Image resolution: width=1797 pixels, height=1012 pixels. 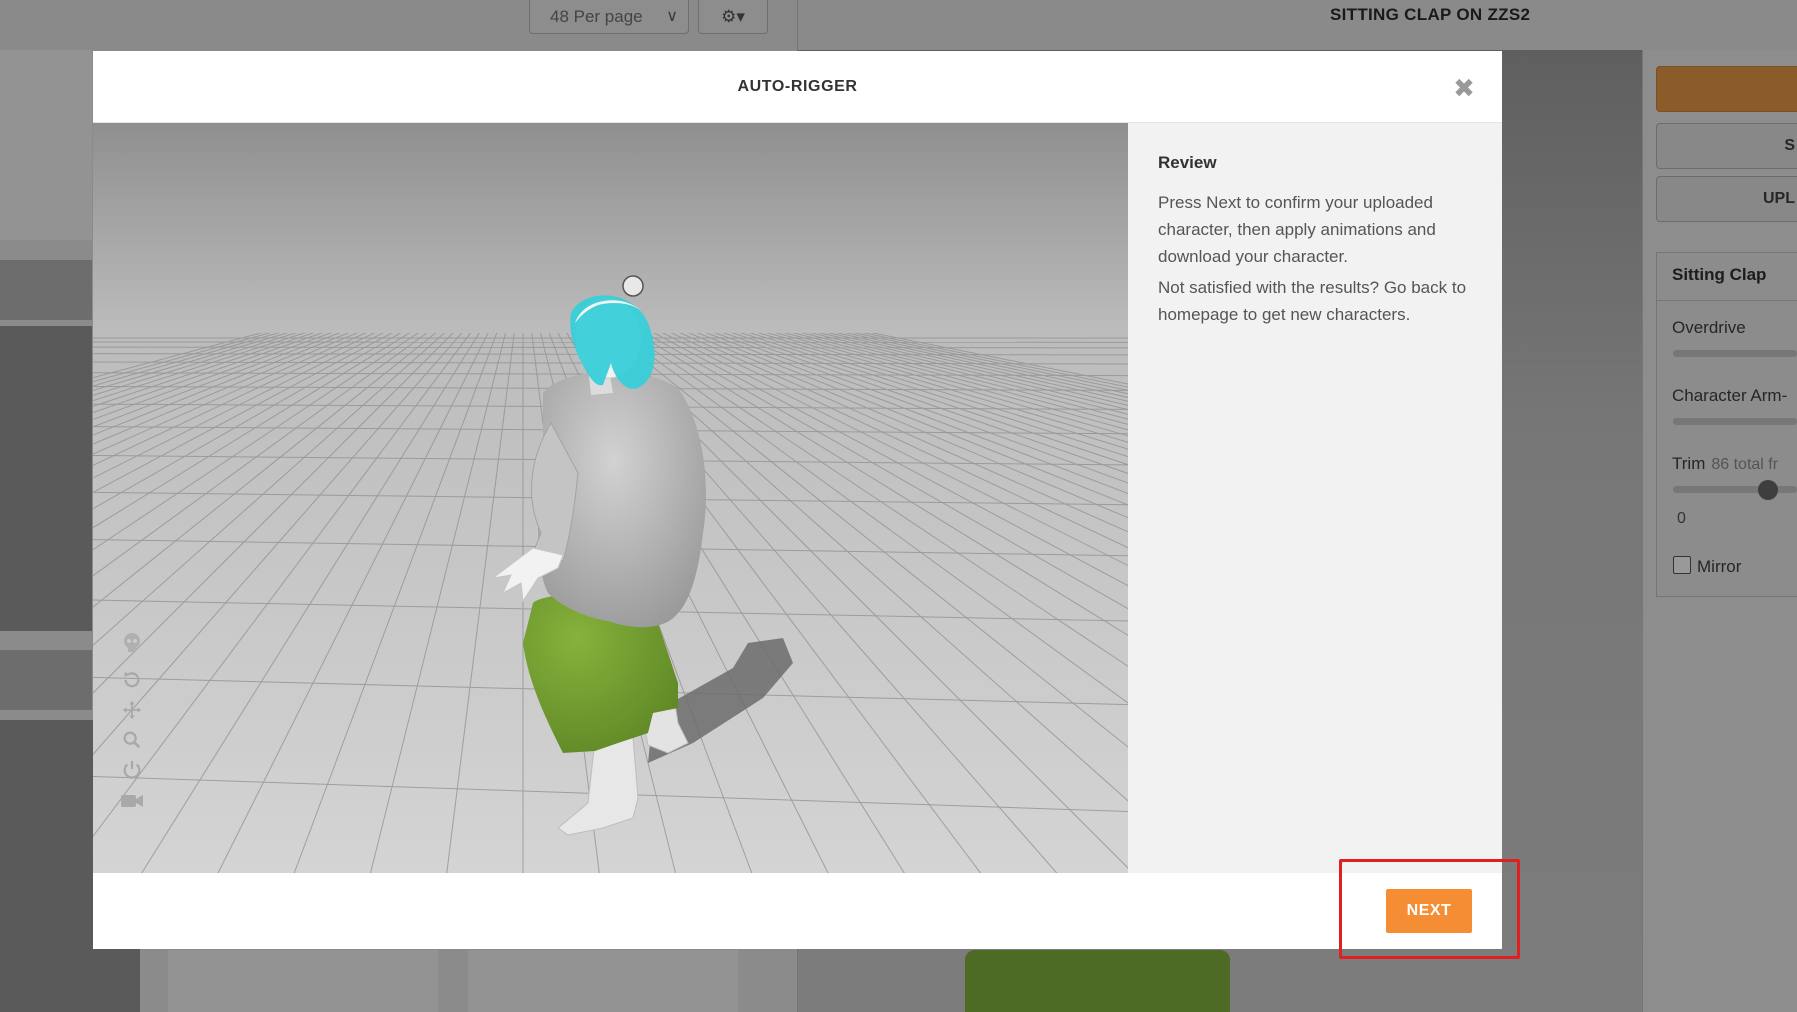 What do you see at coordinates (1689, 463) in the screenshot?
I see `trim-label-text: Trim` at bounding box center [1689, 463].